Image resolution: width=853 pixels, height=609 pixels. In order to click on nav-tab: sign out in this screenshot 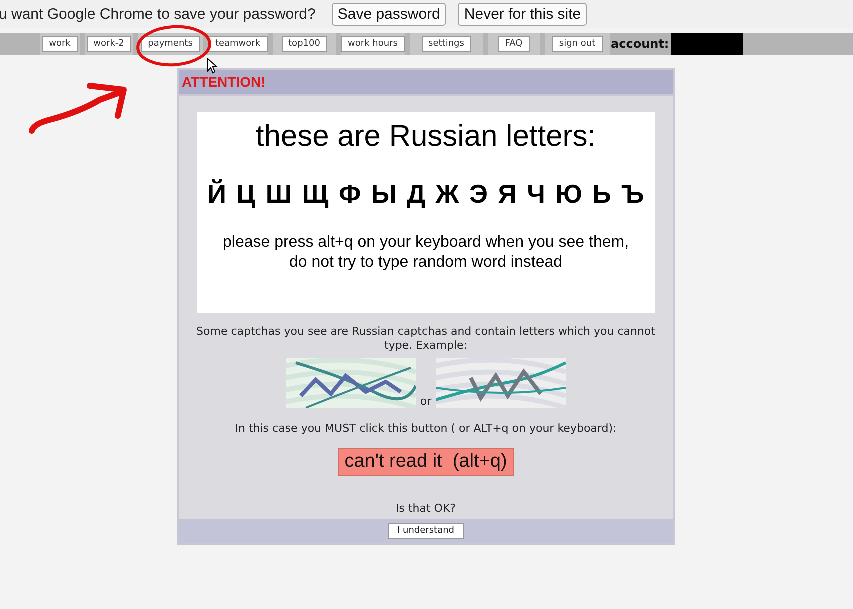, I will do `click(577, 44)`.